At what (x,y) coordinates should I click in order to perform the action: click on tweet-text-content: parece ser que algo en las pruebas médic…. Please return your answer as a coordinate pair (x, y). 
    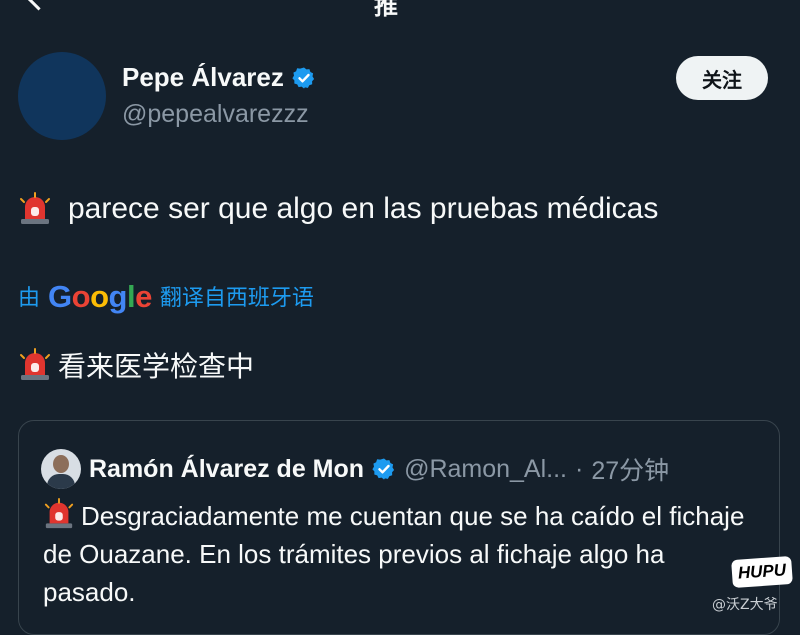
    Looking at the image, I should click on (363, 208).